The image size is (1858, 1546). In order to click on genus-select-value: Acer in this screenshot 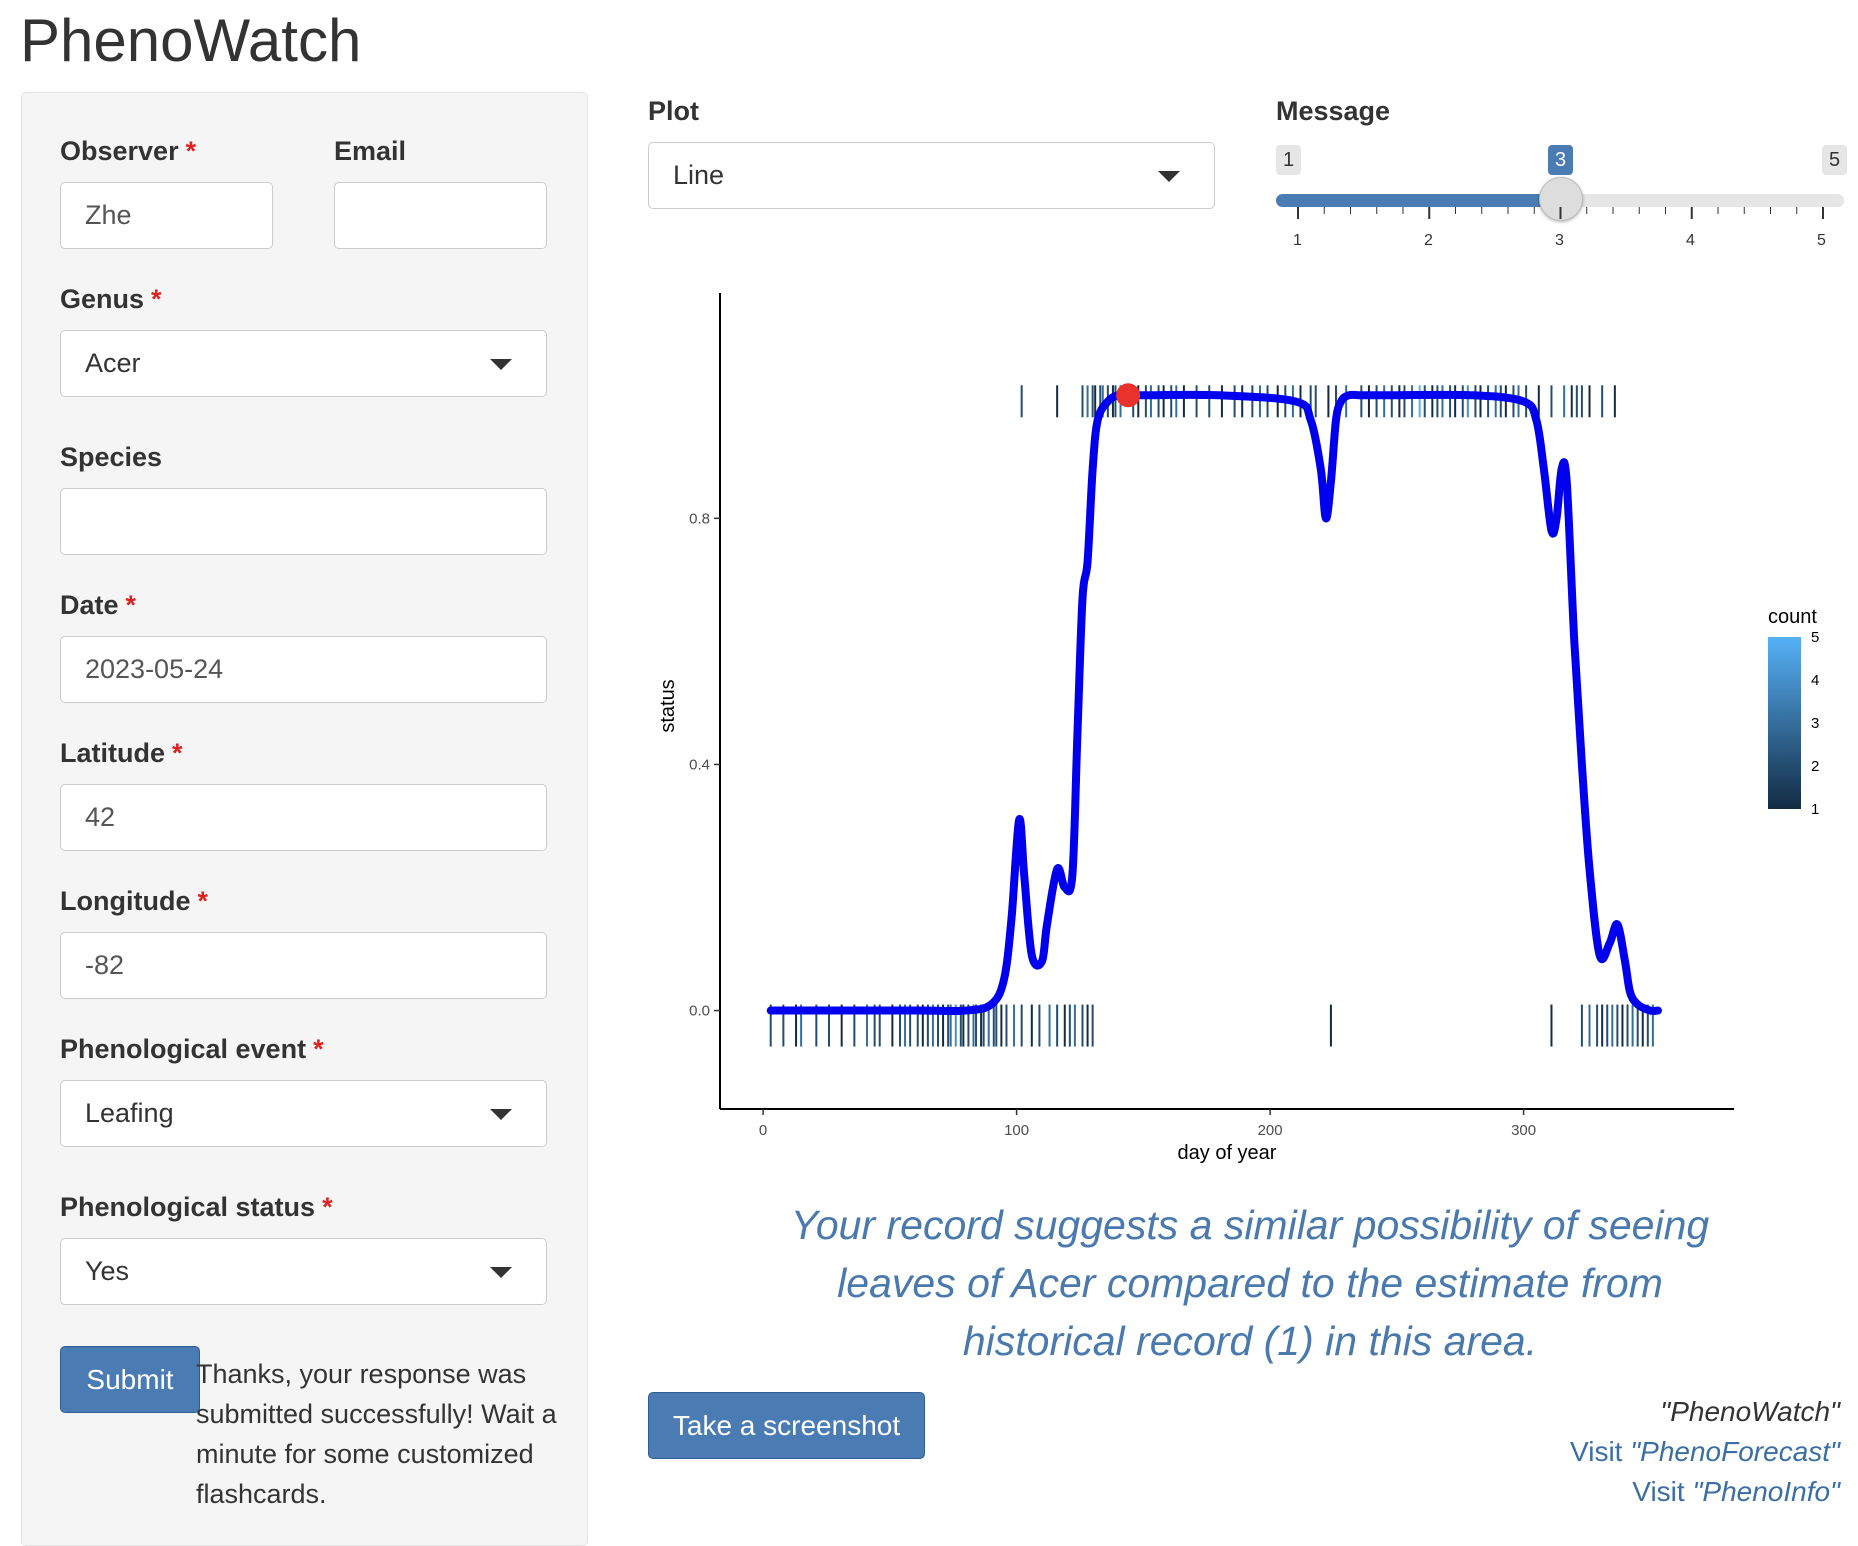, I will do `click(113, 363)`.